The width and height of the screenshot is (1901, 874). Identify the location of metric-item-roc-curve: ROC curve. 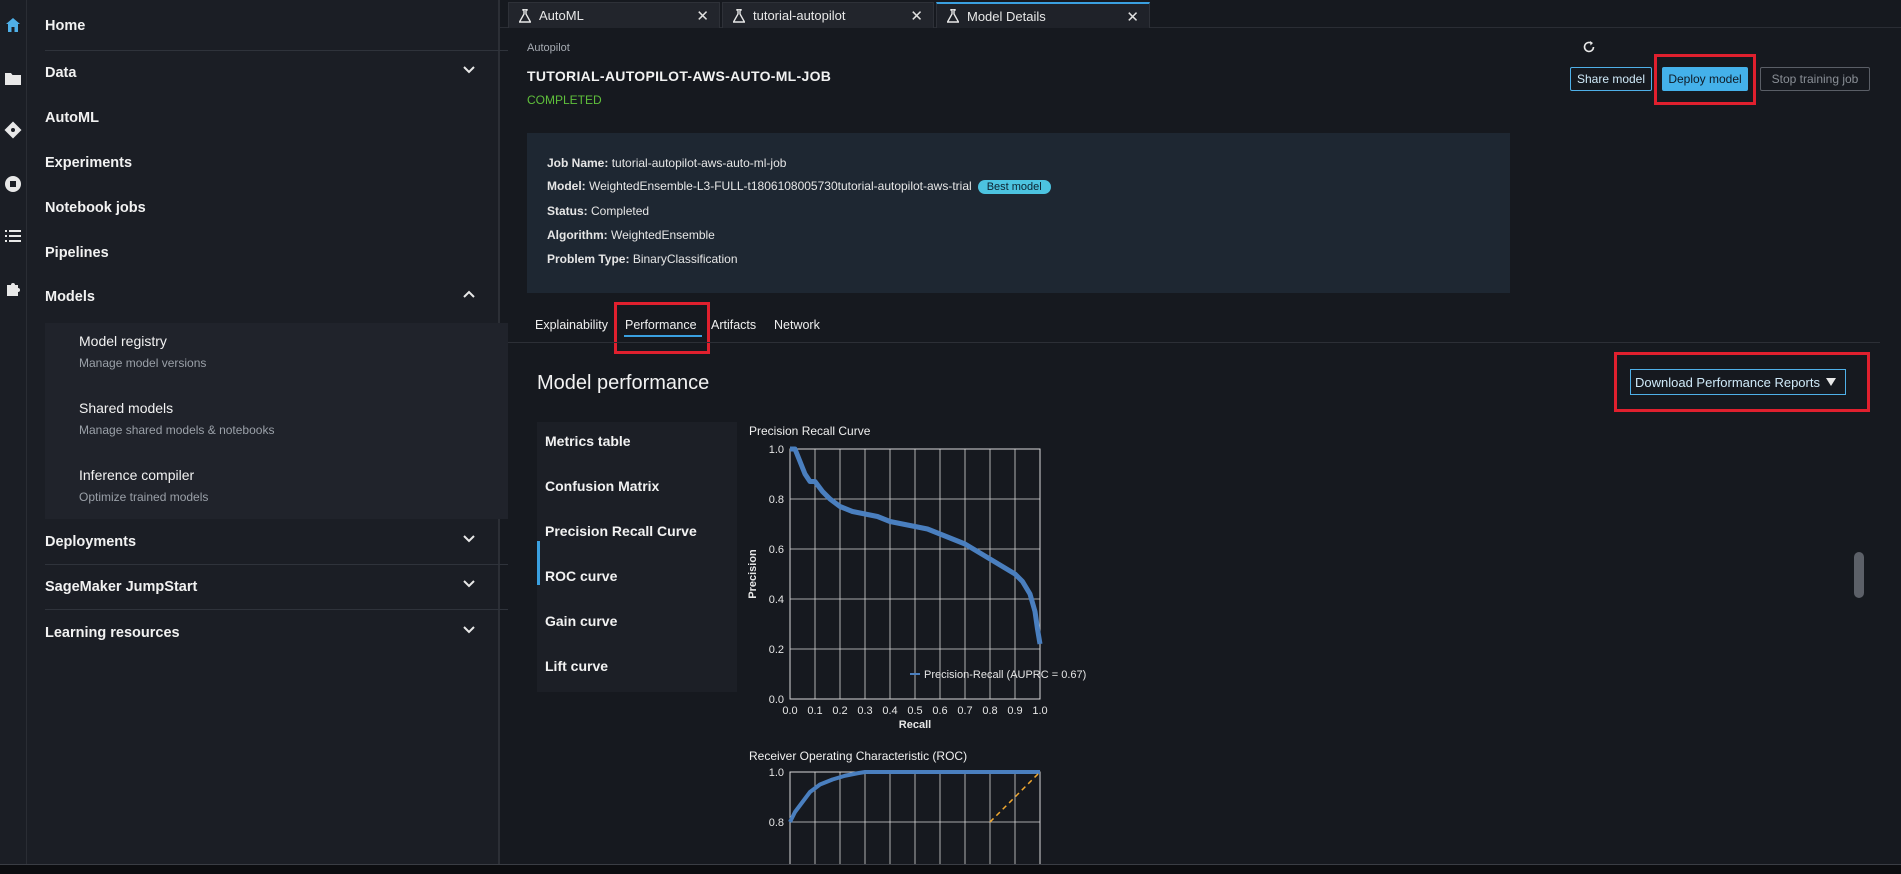
(581, 576).